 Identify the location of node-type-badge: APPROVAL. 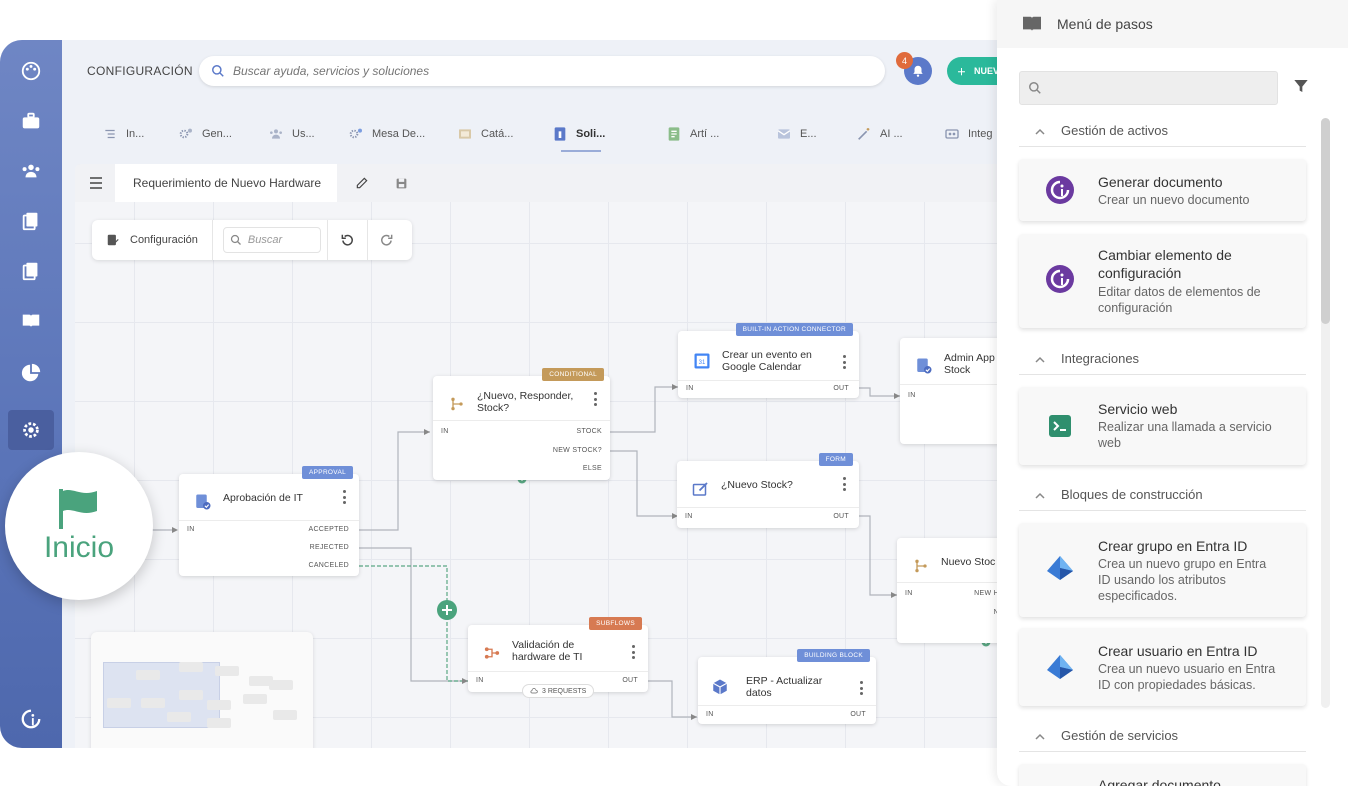
(327, 472).